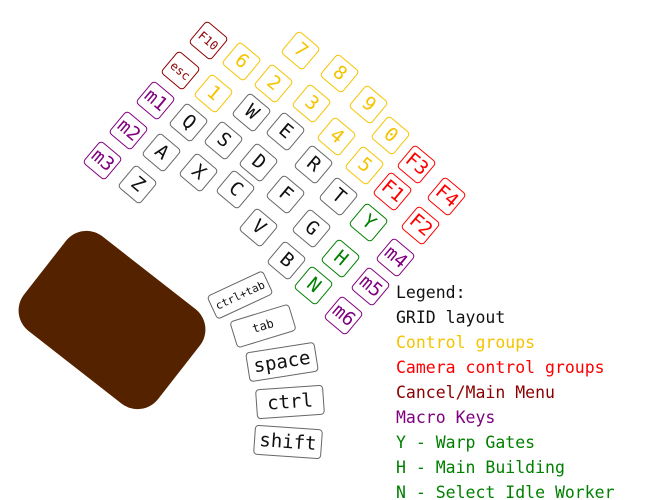 This screenshot has width=650, height=500. What do you see at coordinates (395, 257) in the screenshot?
I see `key-m4: m4` at bounding box center [395, 257].